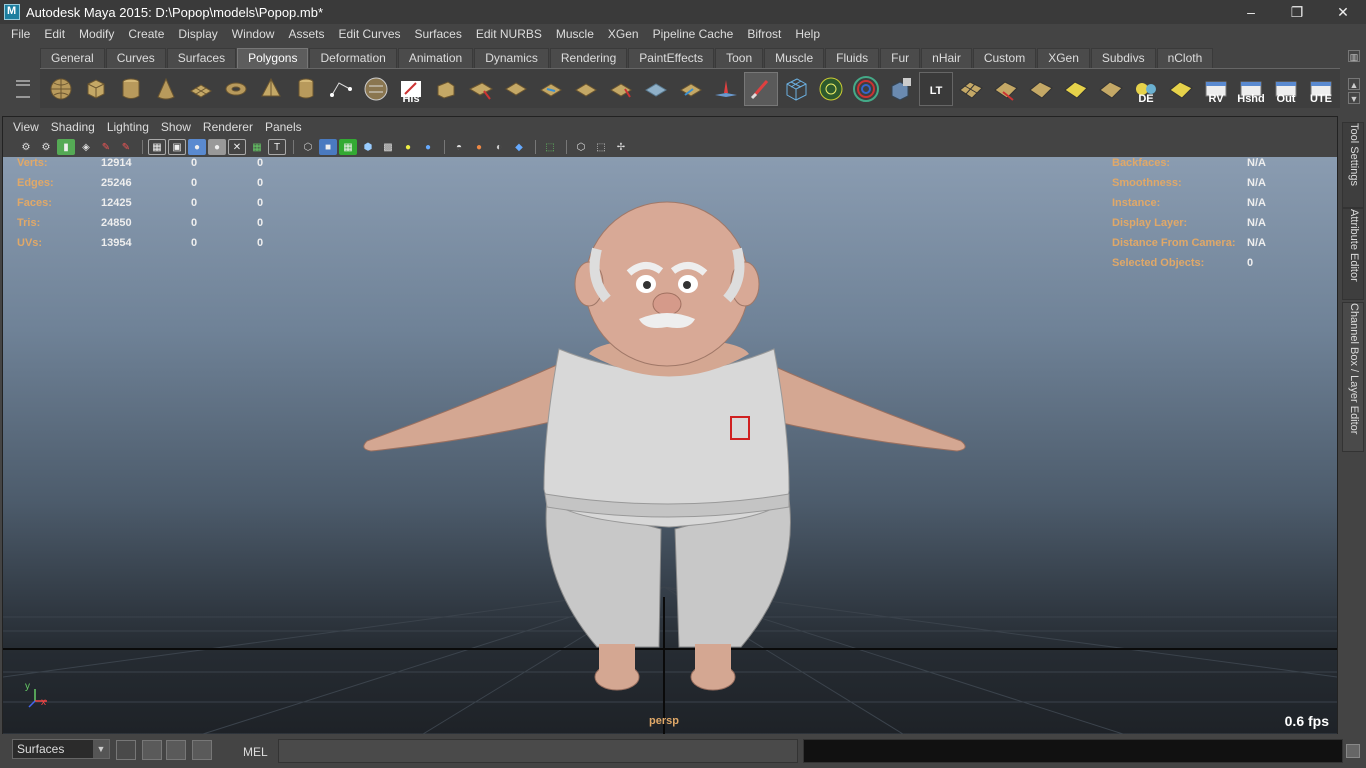  Describe the element at coordinates (201, 58) in the screenshot. I see `shelf-tab-surfaces: Surfaces` at that location.